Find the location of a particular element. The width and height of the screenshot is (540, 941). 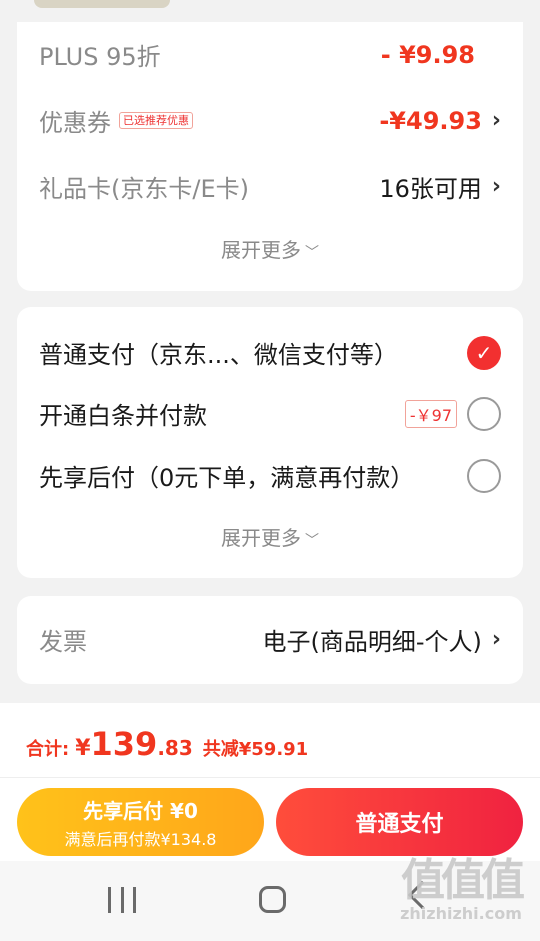

payment-option-label: 开通白条并付款 is located at coordinates (123, 416).